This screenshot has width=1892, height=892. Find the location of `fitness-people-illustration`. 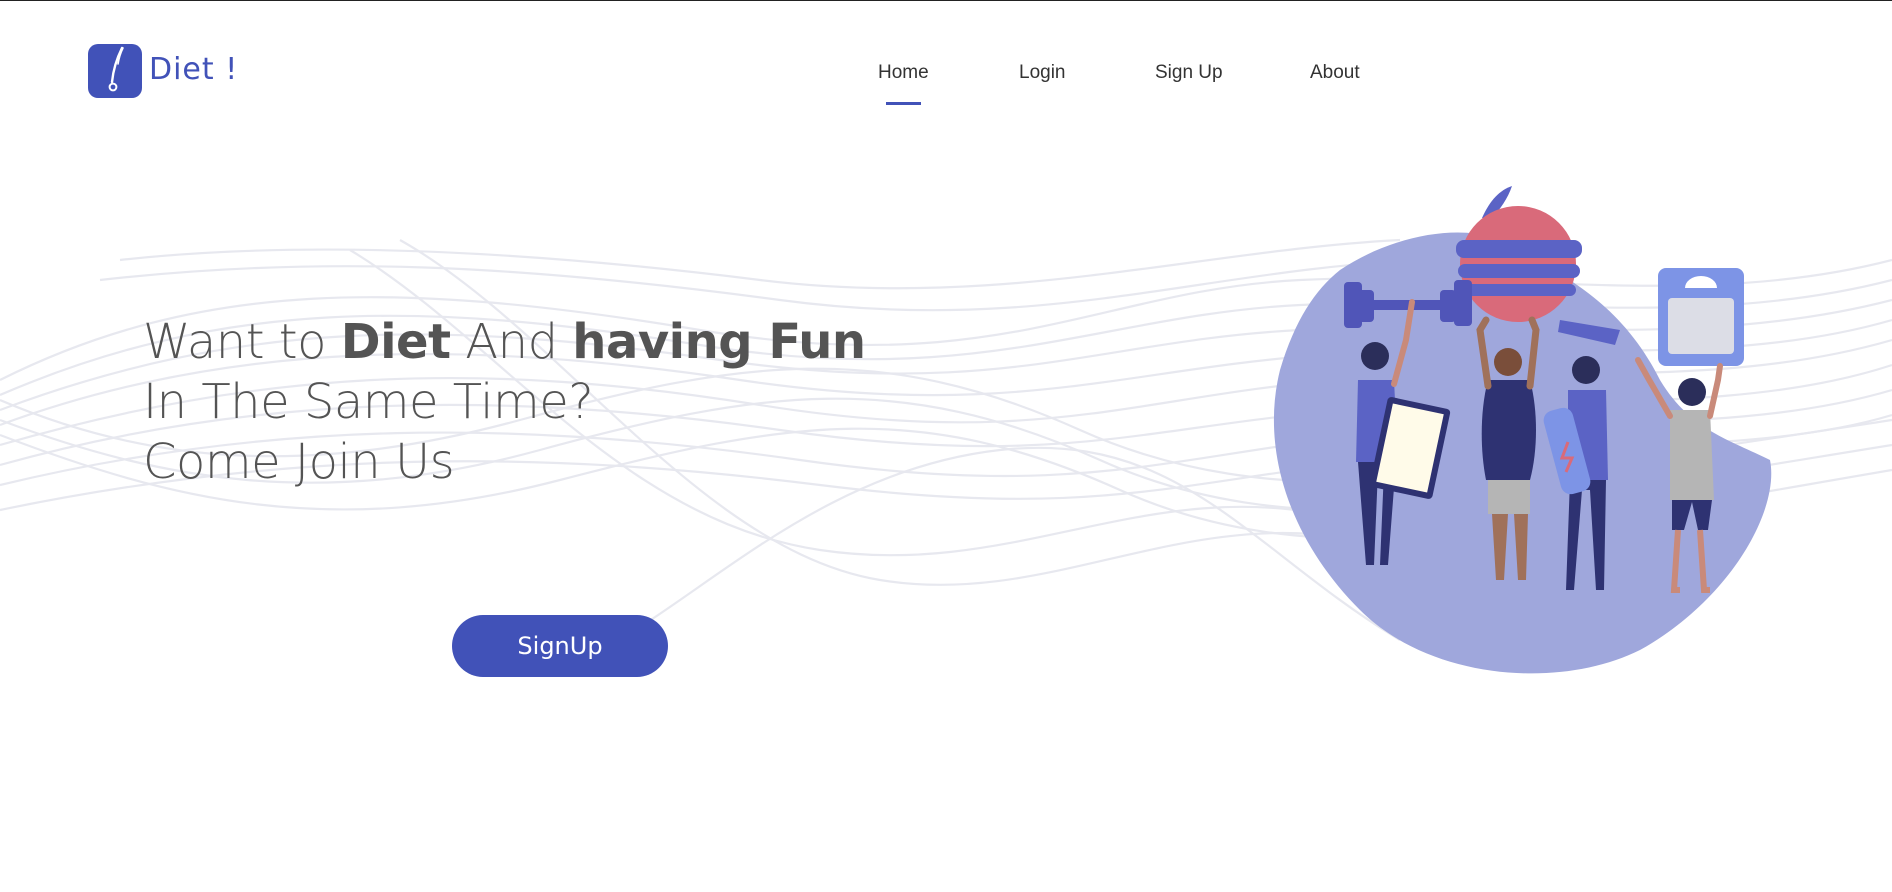

fitness-people-illustration is located at coordinates (1522, 430).